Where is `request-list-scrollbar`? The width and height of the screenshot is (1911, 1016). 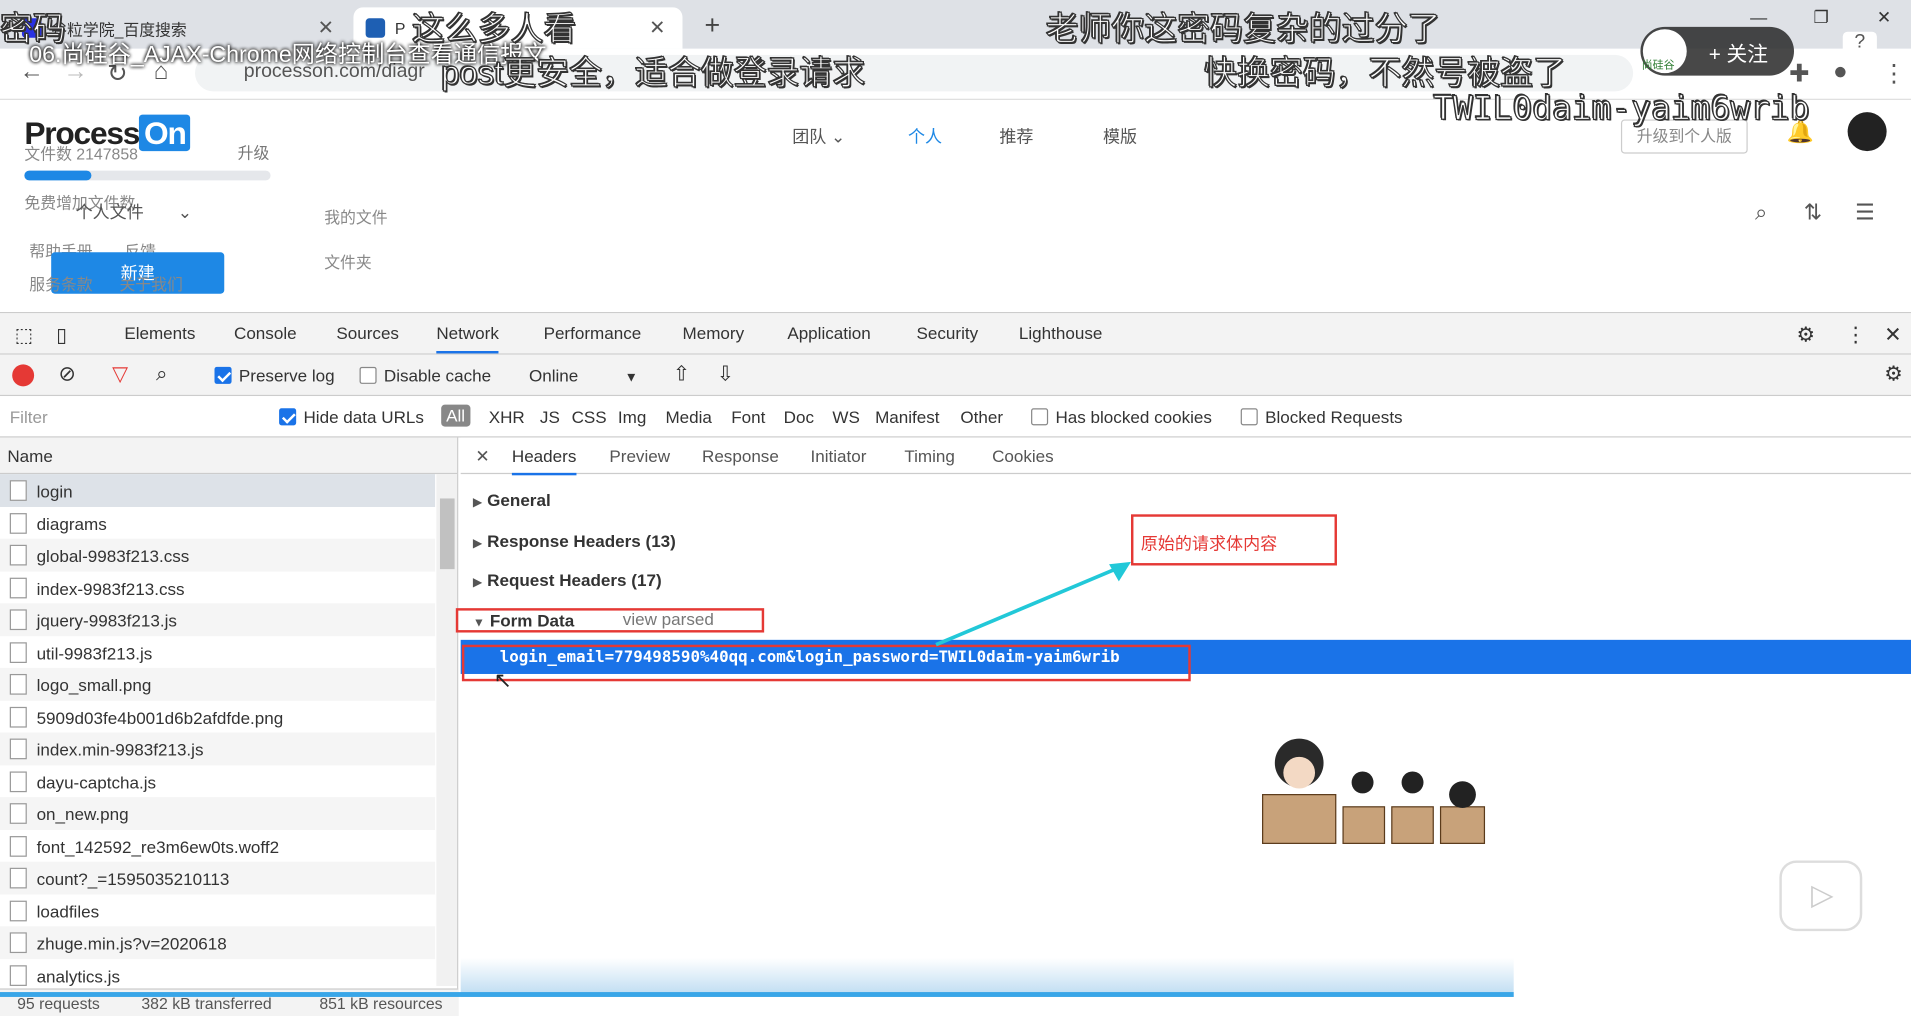 request-list-scrollbar is located at coordinates (447, 730).